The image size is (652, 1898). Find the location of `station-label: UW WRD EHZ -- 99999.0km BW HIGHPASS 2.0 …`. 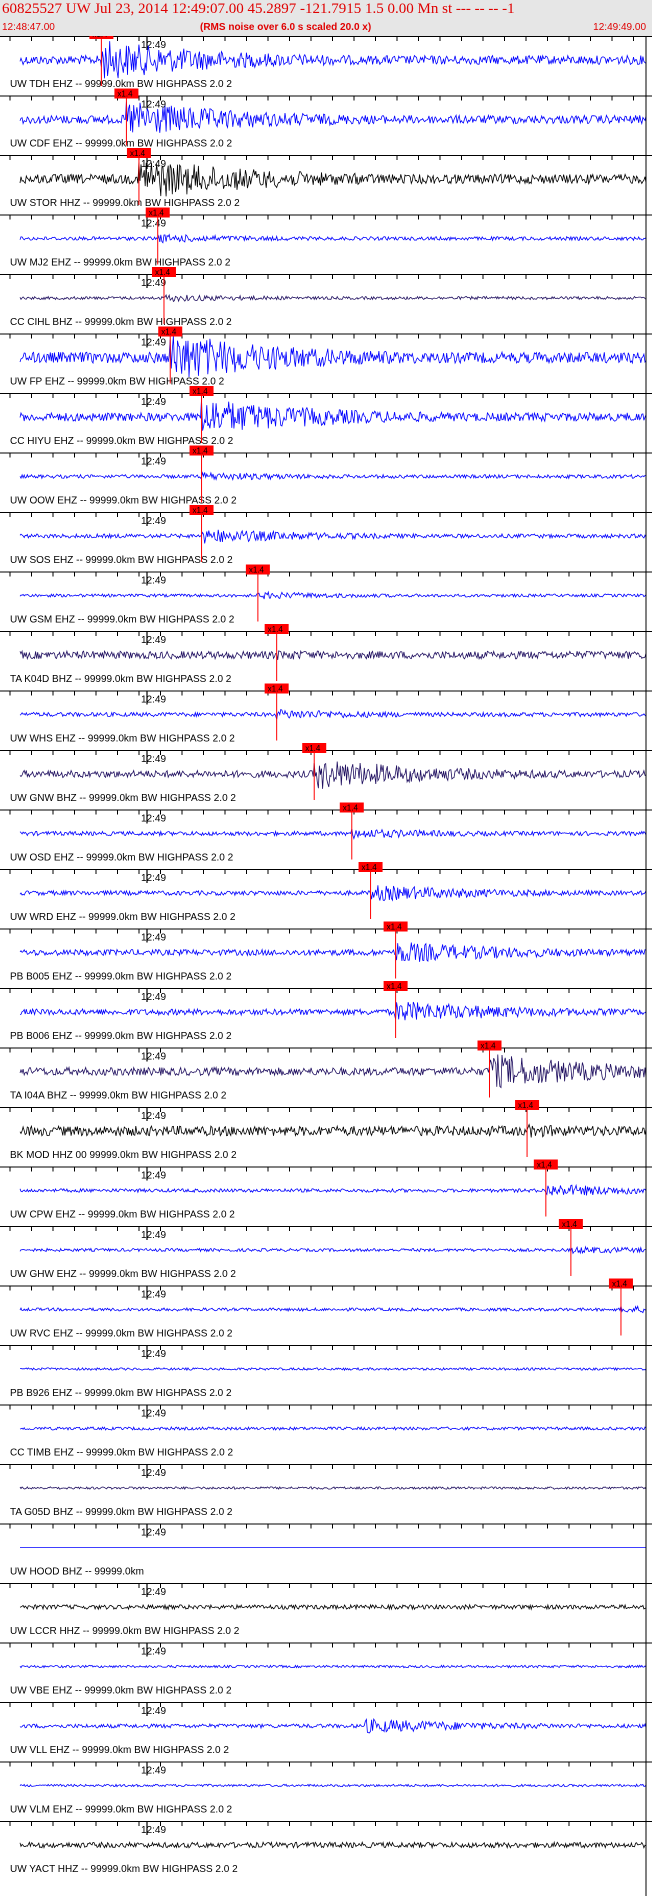

station-label: UW WRD EHZ -- 99999.0km BW HIGHPASS 2.0 … is located at coordinates (123, 917).